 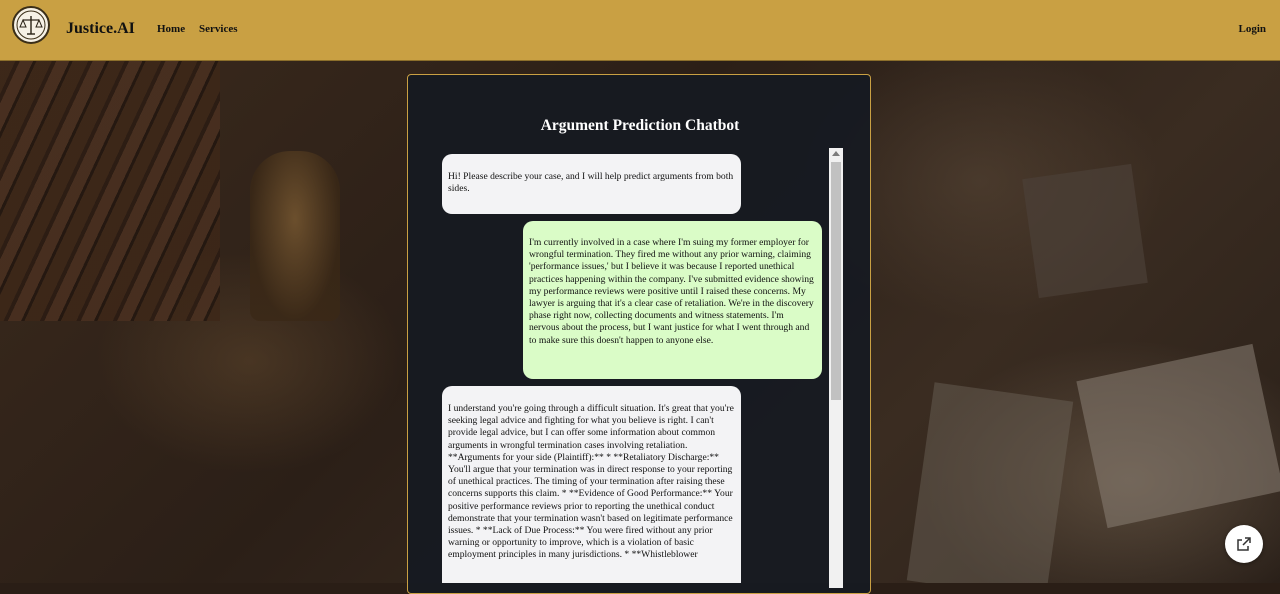 What do you see at coordinates (110, 191) in the screenshot?
I see `bookshelf-decoration` at bounding box center [110, 191].